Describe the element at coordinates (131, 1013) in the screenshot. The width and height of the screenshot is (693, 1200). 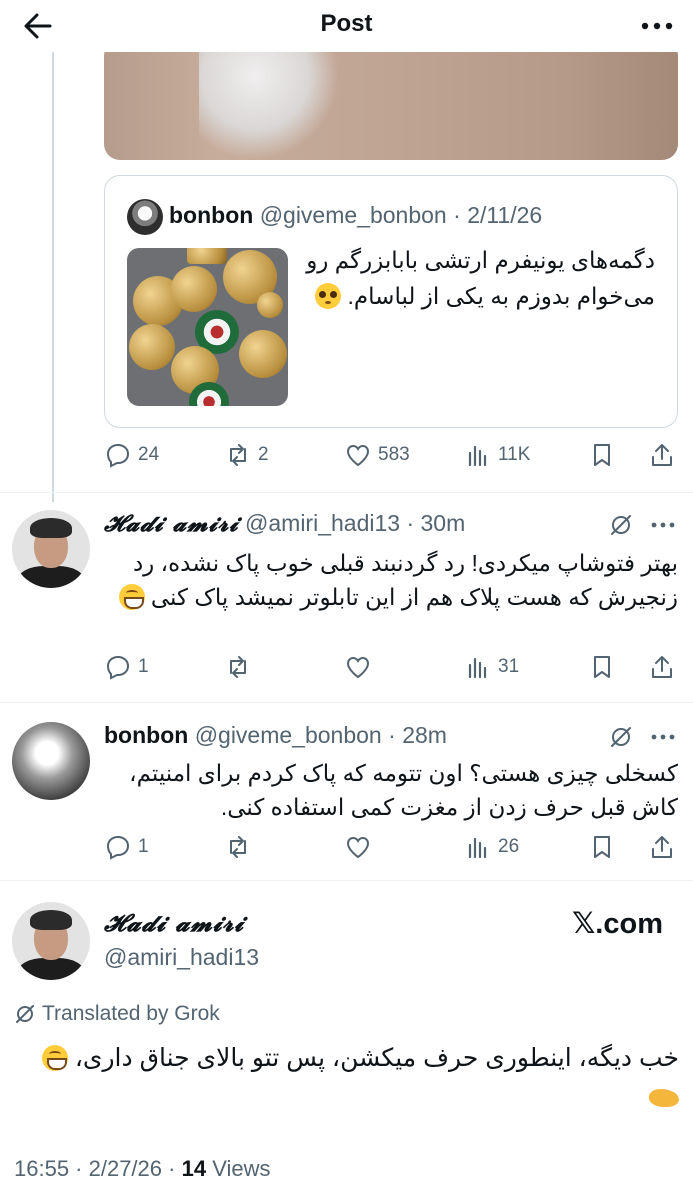
I see `translated-label: Translated by Grok` at that location.